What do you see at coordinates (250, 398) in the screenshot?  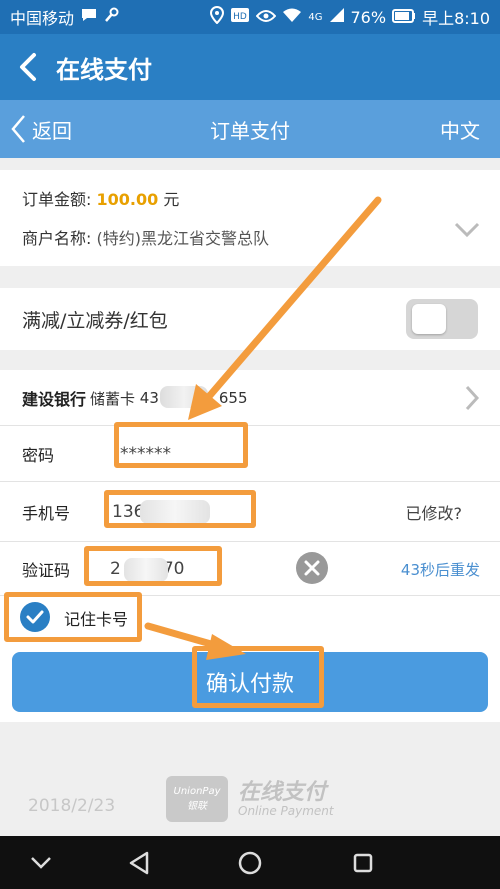 I see `bank-card-row: 建设银行 储蓄卡 43 655` at bounding box center [250, 398].